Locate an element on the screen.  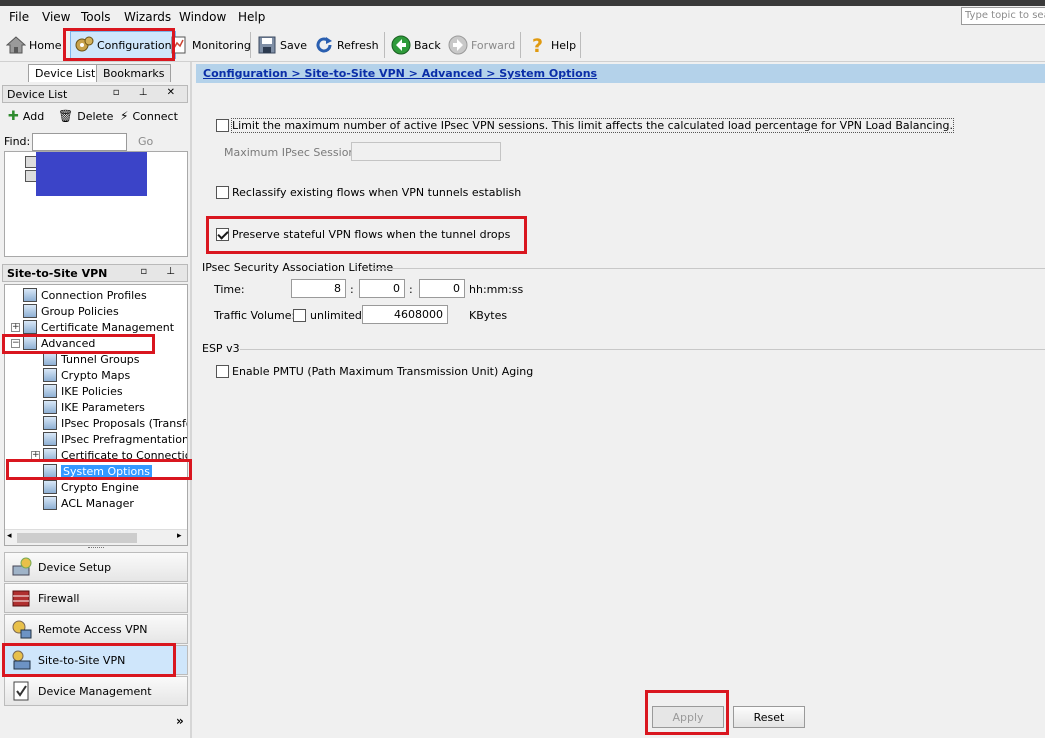
tree-item: IPsec Prefragmentation Po is located at coordinates (109, 439).